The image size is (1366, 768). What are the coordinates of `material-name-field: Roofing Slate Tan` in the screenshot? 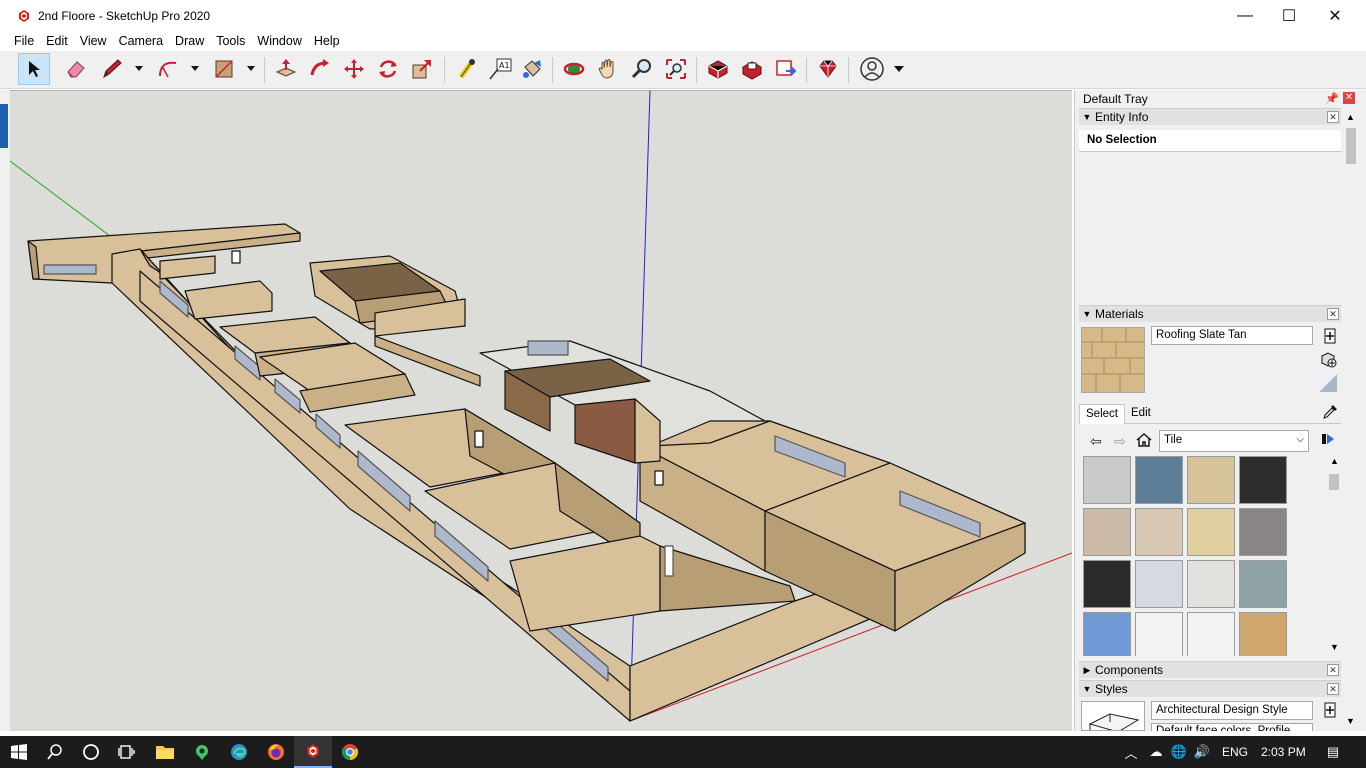 It's located at (1232, 335).